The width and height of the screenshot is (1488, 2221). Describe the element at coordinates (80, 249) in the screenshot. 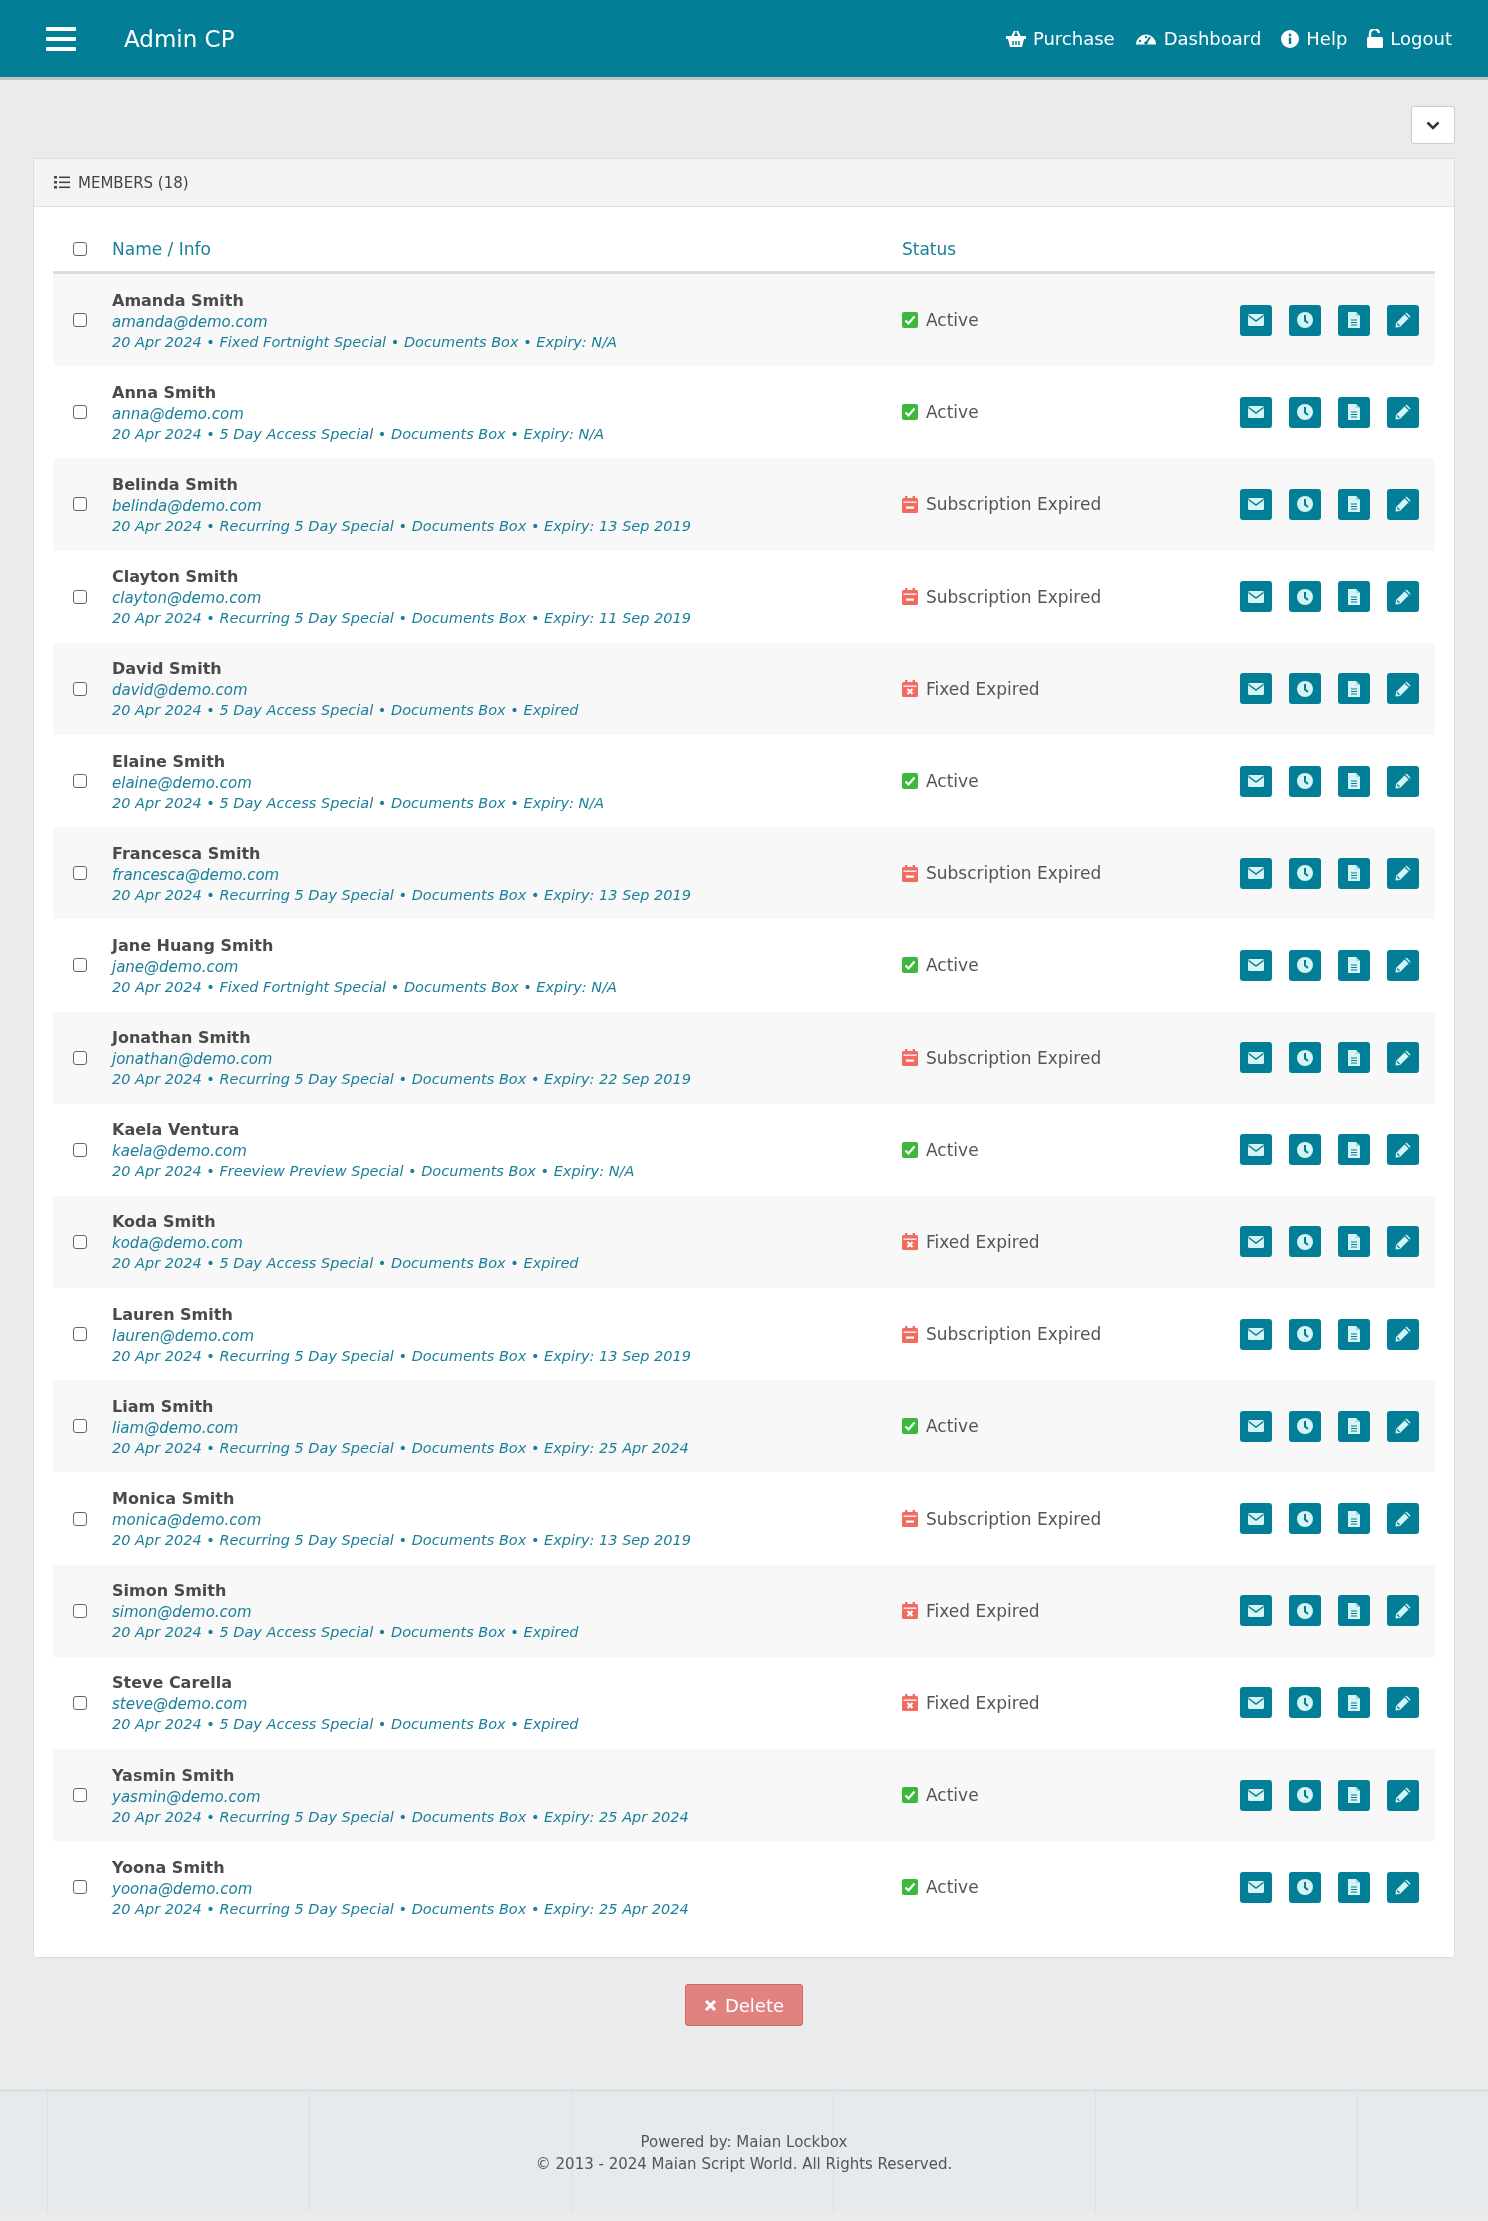

I see `select-all-checkbox` at that location.